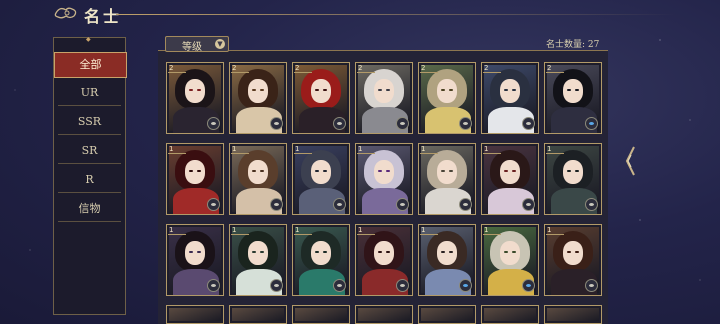 The width and height of the screenshot is (720, 324). What do you see at coordinates (192, 47) in the screenshot?
I see `sort-filter-label: 等级` at bounding box center [192, 47].